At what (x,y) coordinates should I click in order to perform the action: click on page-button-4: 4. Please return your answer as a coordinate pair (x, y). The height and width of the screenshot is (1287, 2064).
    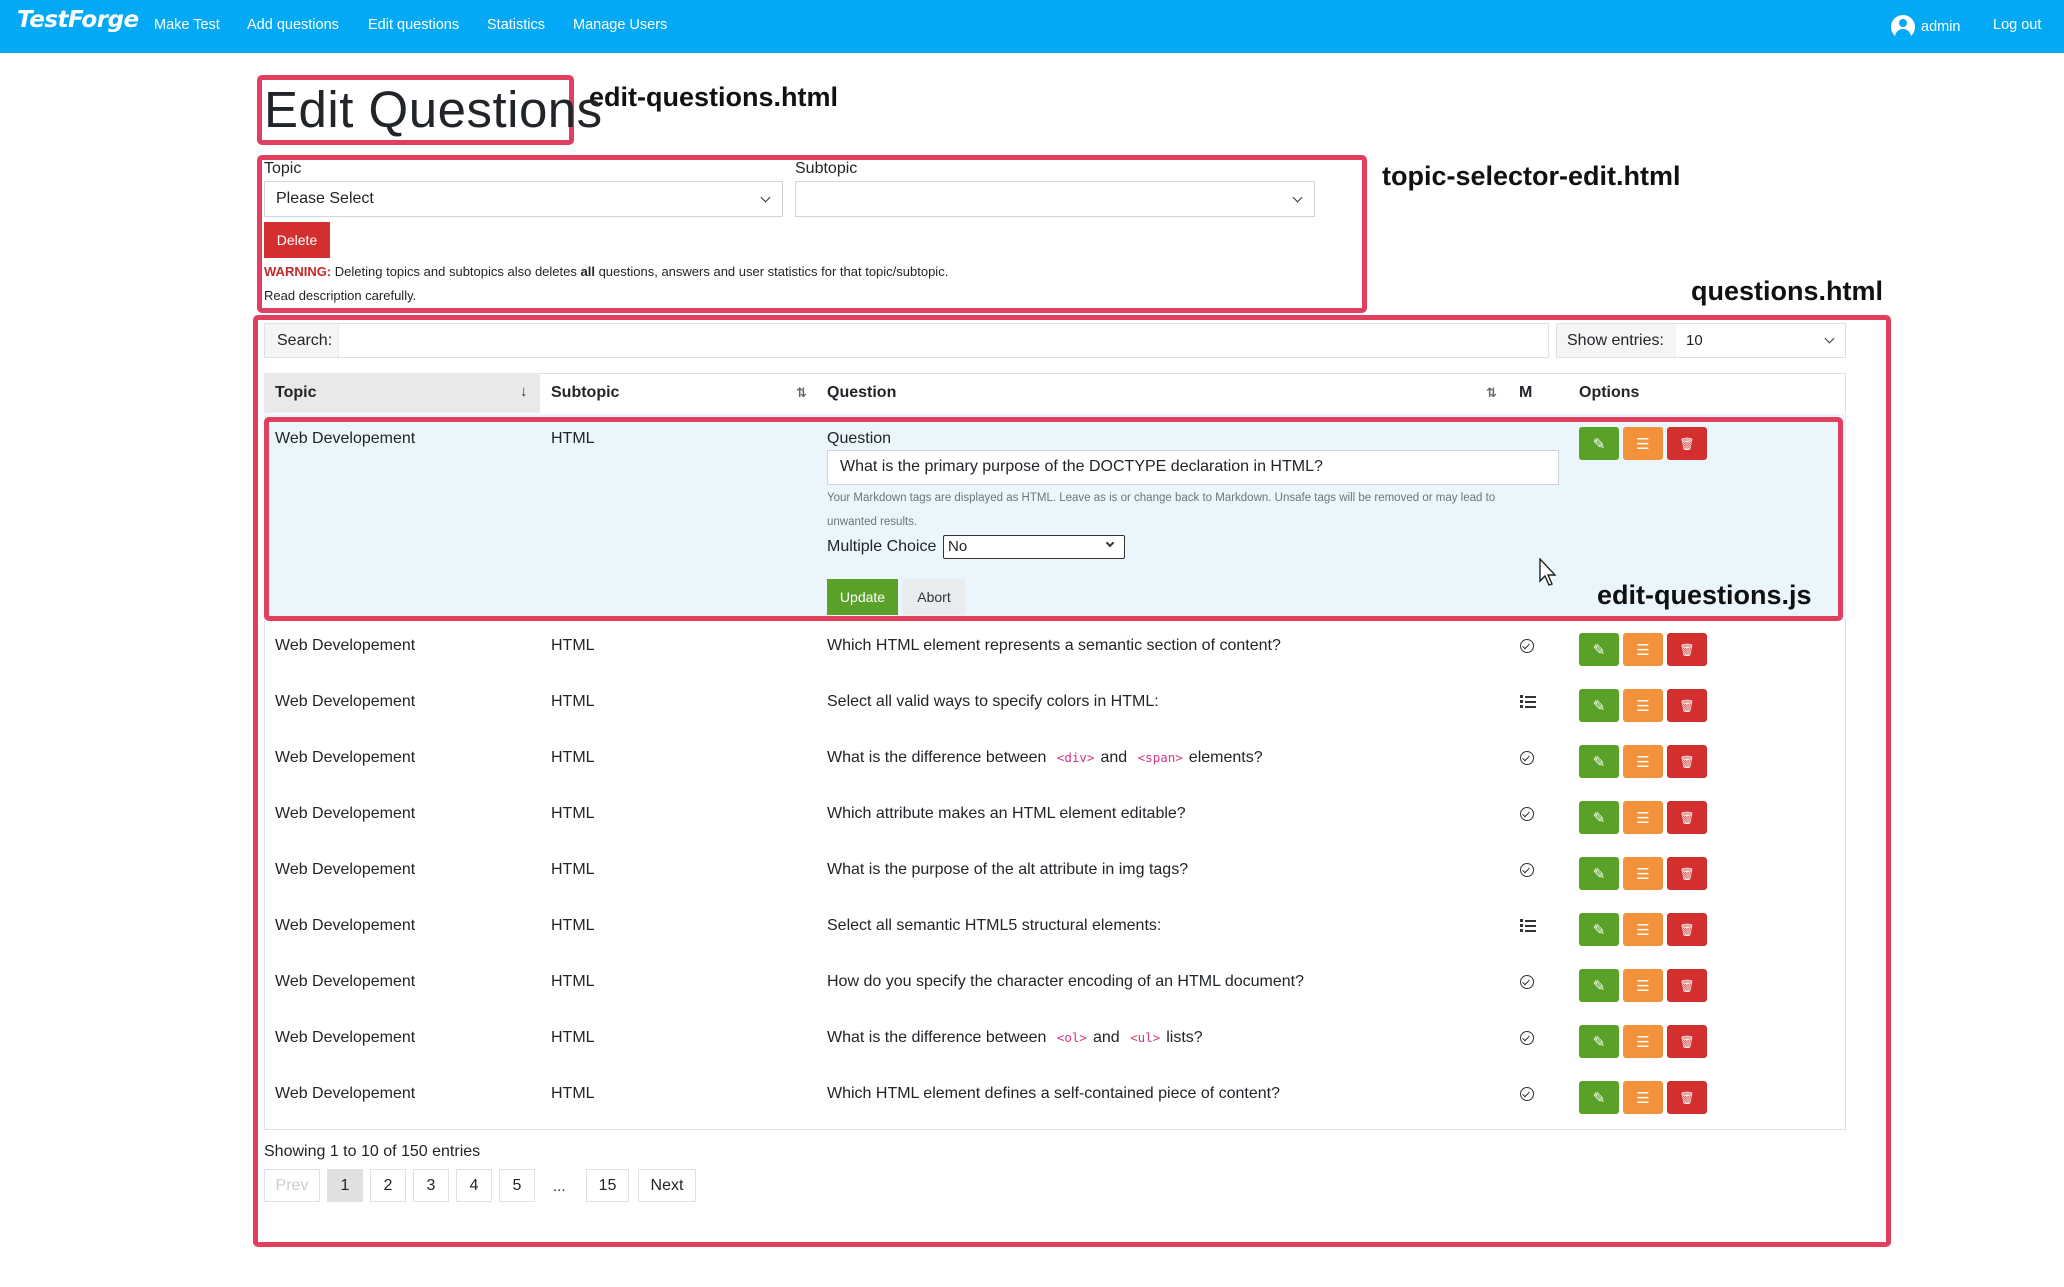
    Looking at the image, I should click on (474, 1185).